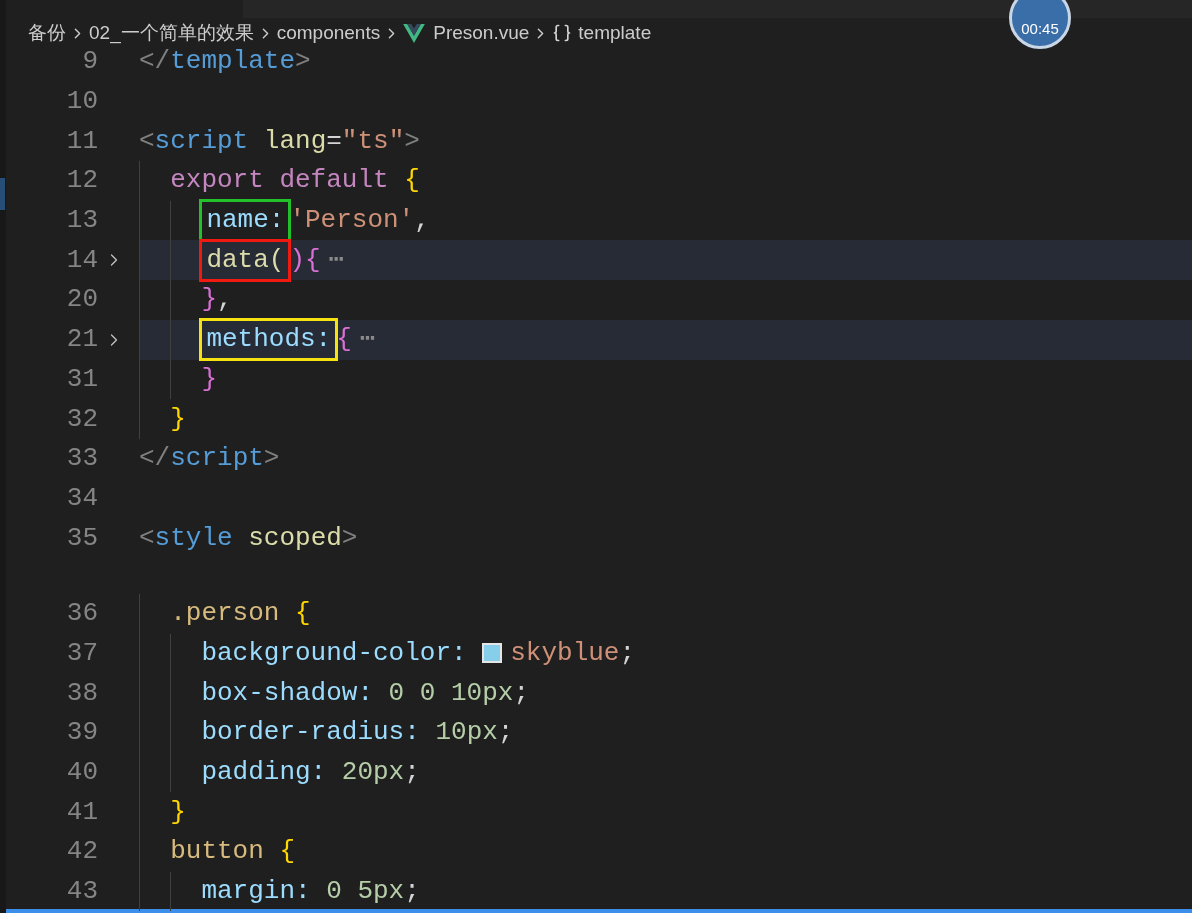 The height and width of the screenshot is (913, 1192). Describe the element at coordinates (334, 653) in the screenshot. I see `code-token: background-color:` at that location.